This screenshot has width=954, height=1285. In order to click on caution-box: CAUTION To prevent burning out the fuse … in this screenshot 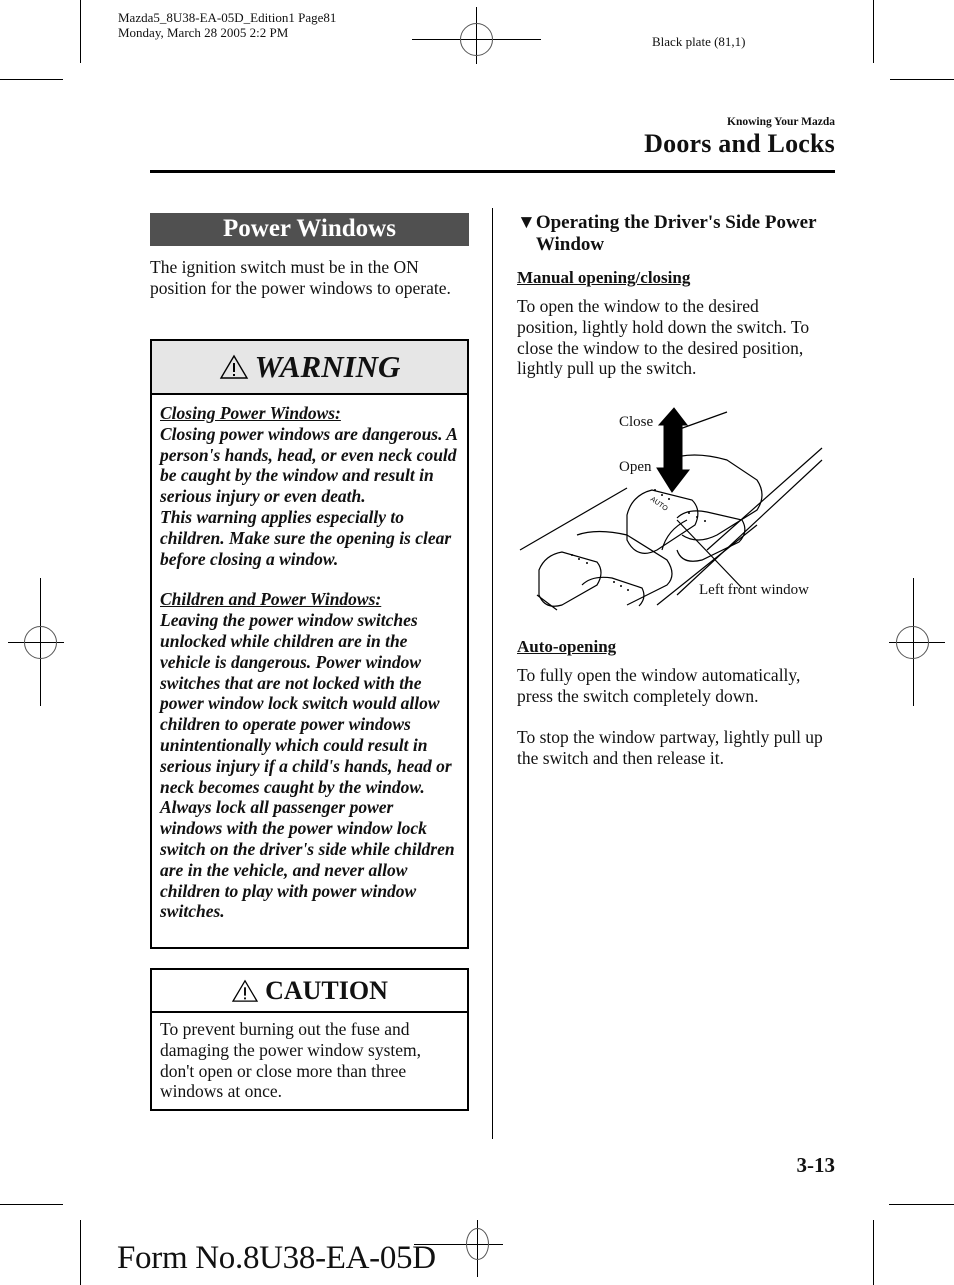, I will do `click(309, 1039)`.